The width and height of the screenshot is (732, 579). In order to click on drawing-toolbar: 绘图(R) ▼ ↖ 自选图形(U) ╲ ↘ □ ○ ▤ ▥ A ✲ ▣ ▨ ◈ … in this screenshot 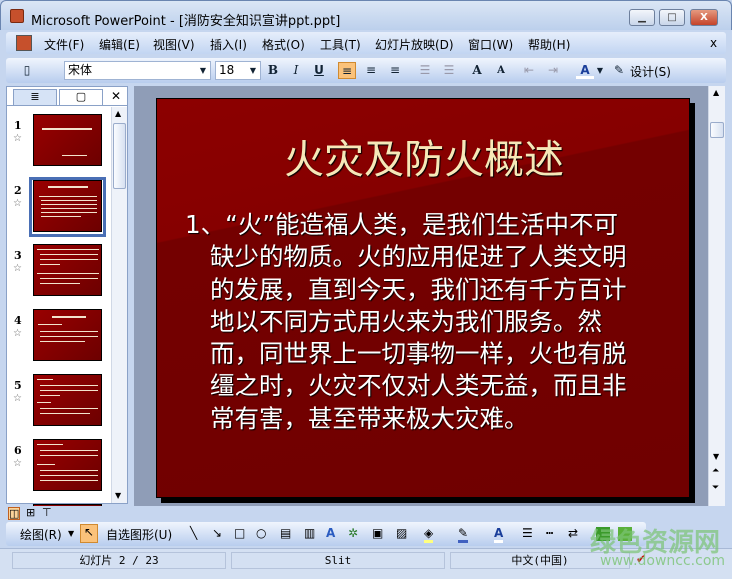, I will do `click(326, 534)`.